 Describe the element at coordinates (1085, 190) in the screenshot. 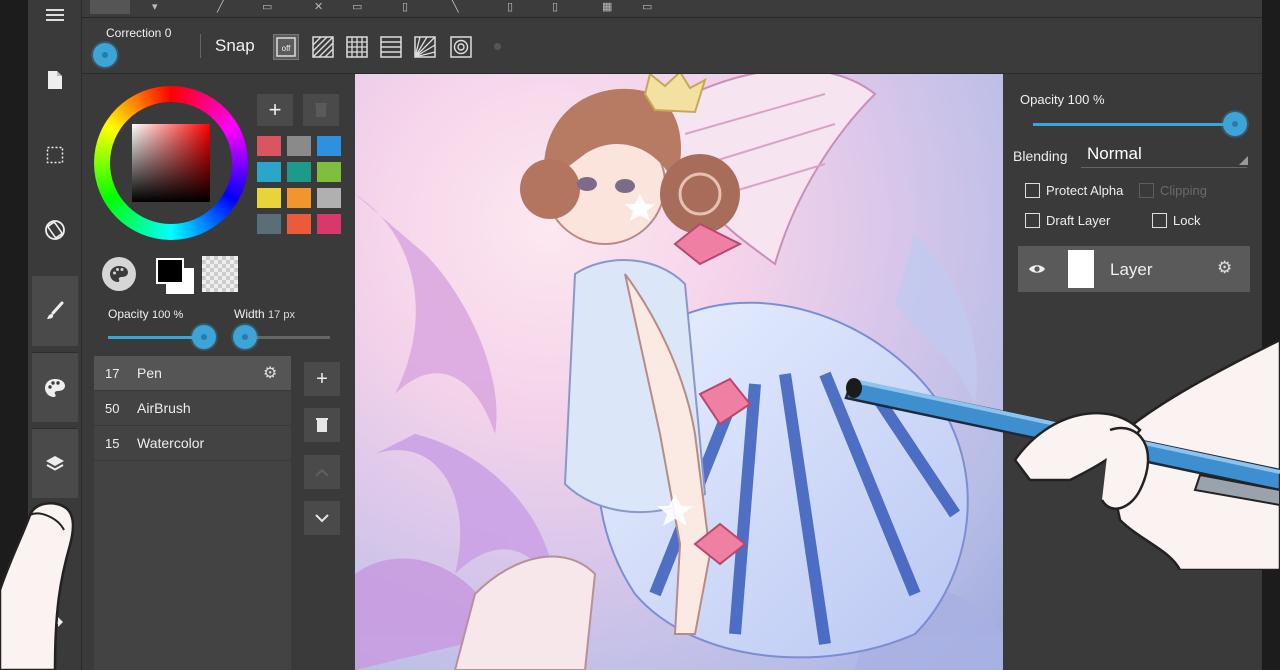

I see `protect-alpha-label: Protect Alpha` at that location.